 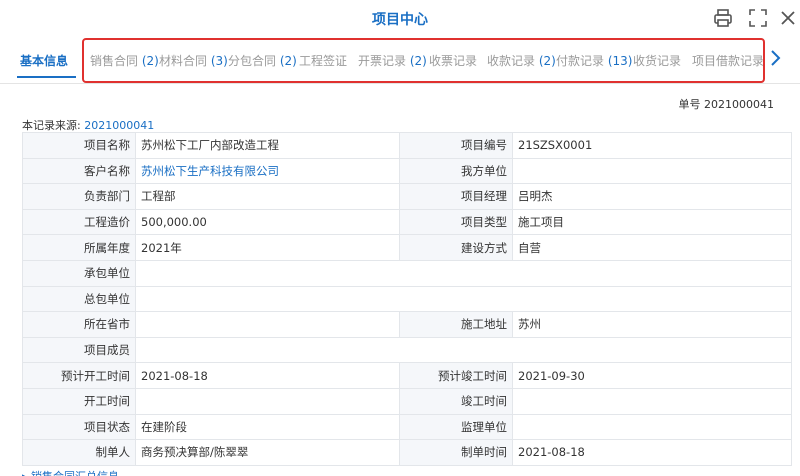 I want to click on fullscreen-icon, so click(x=758, y=18).